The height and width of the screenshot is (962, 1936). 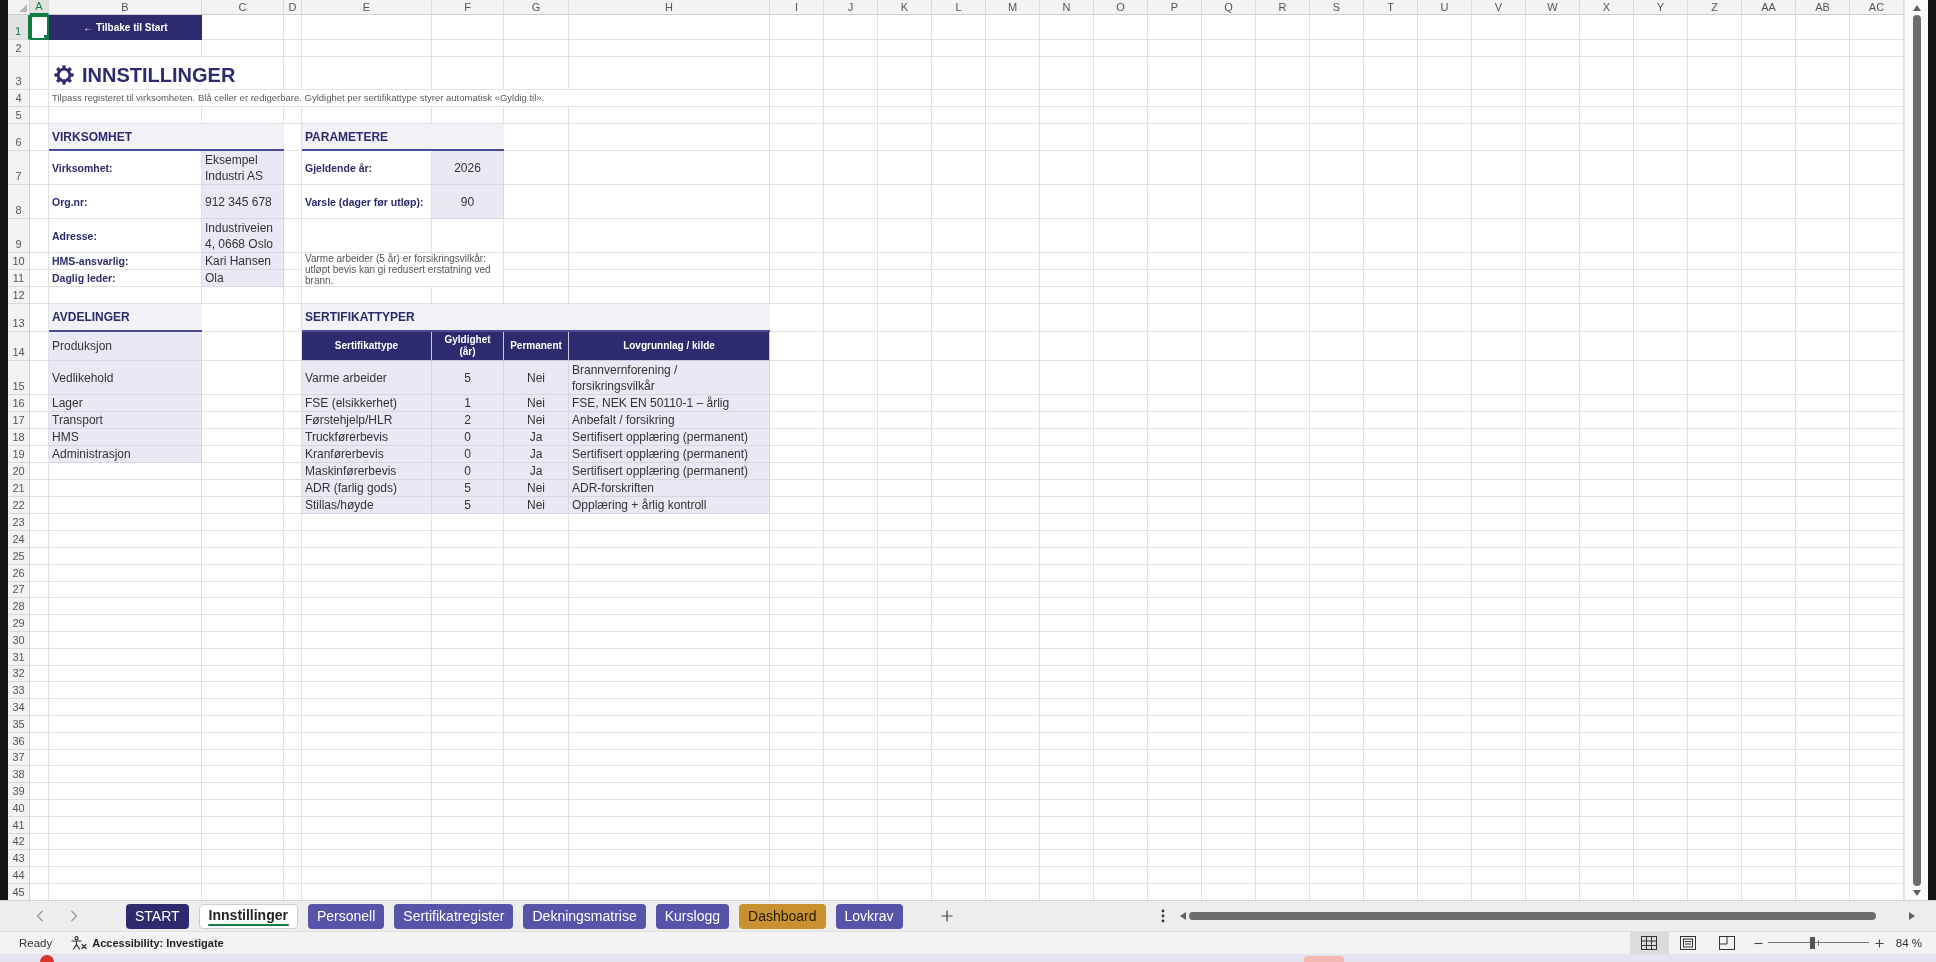 I want to click on more-icon, so click(x=1163, y=916).